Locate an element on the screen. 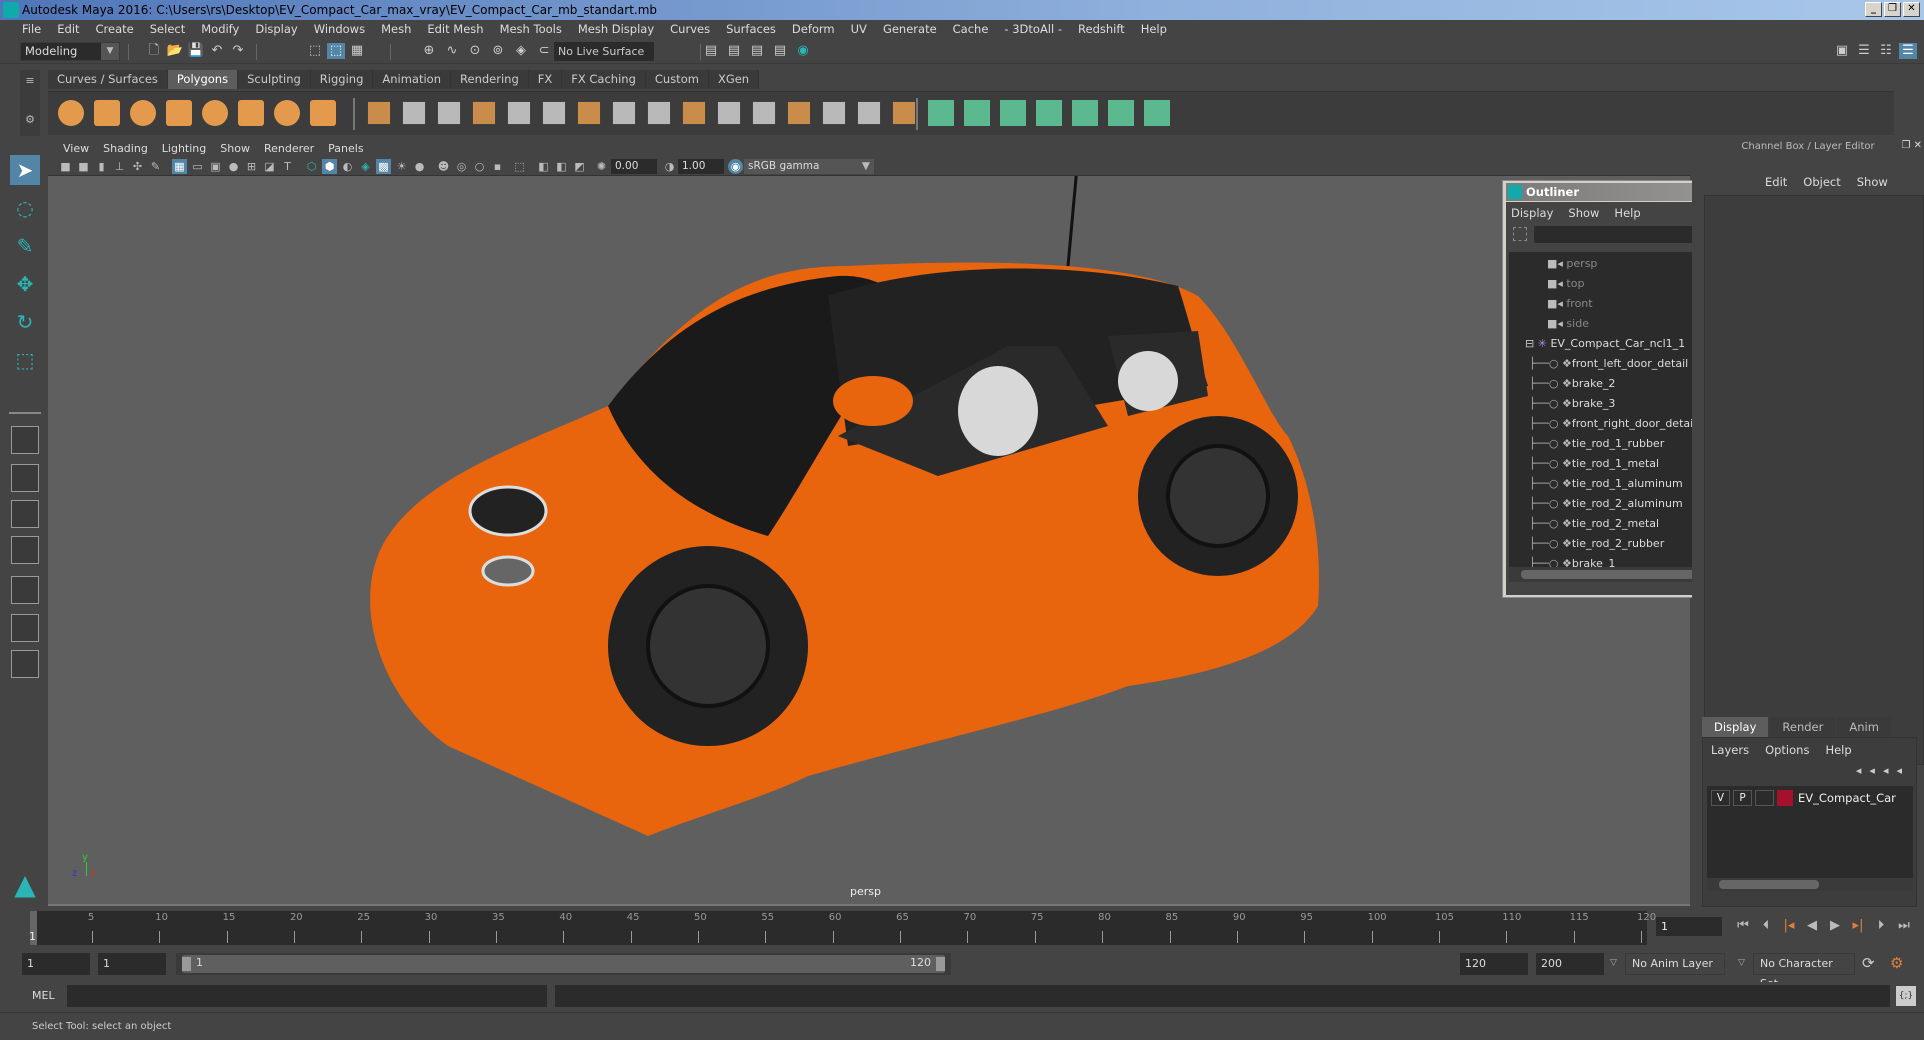 The image size is (1924, 1040). textured-icon: ▩ is located at coordinates (383, 166).